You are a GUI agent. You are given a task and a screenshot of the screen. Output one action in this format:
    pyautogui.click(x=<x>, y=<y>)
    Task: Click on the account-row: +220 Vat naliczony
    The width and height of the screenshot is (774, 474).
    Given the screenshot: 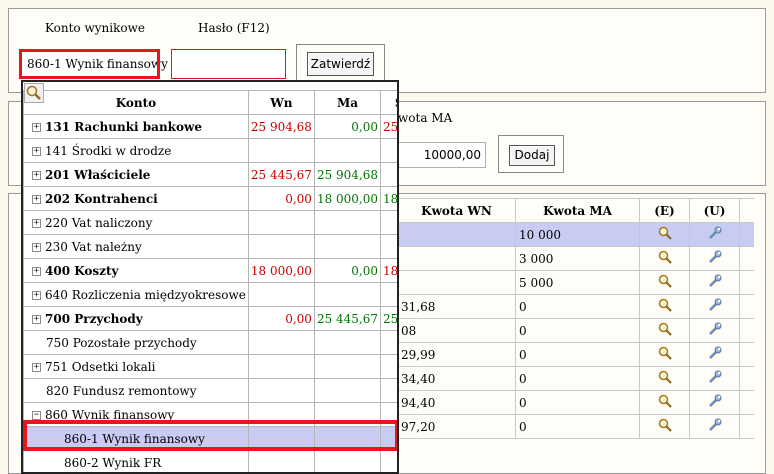 What is the action you would take?
    pyautogui.click(x=210, y=222)
    